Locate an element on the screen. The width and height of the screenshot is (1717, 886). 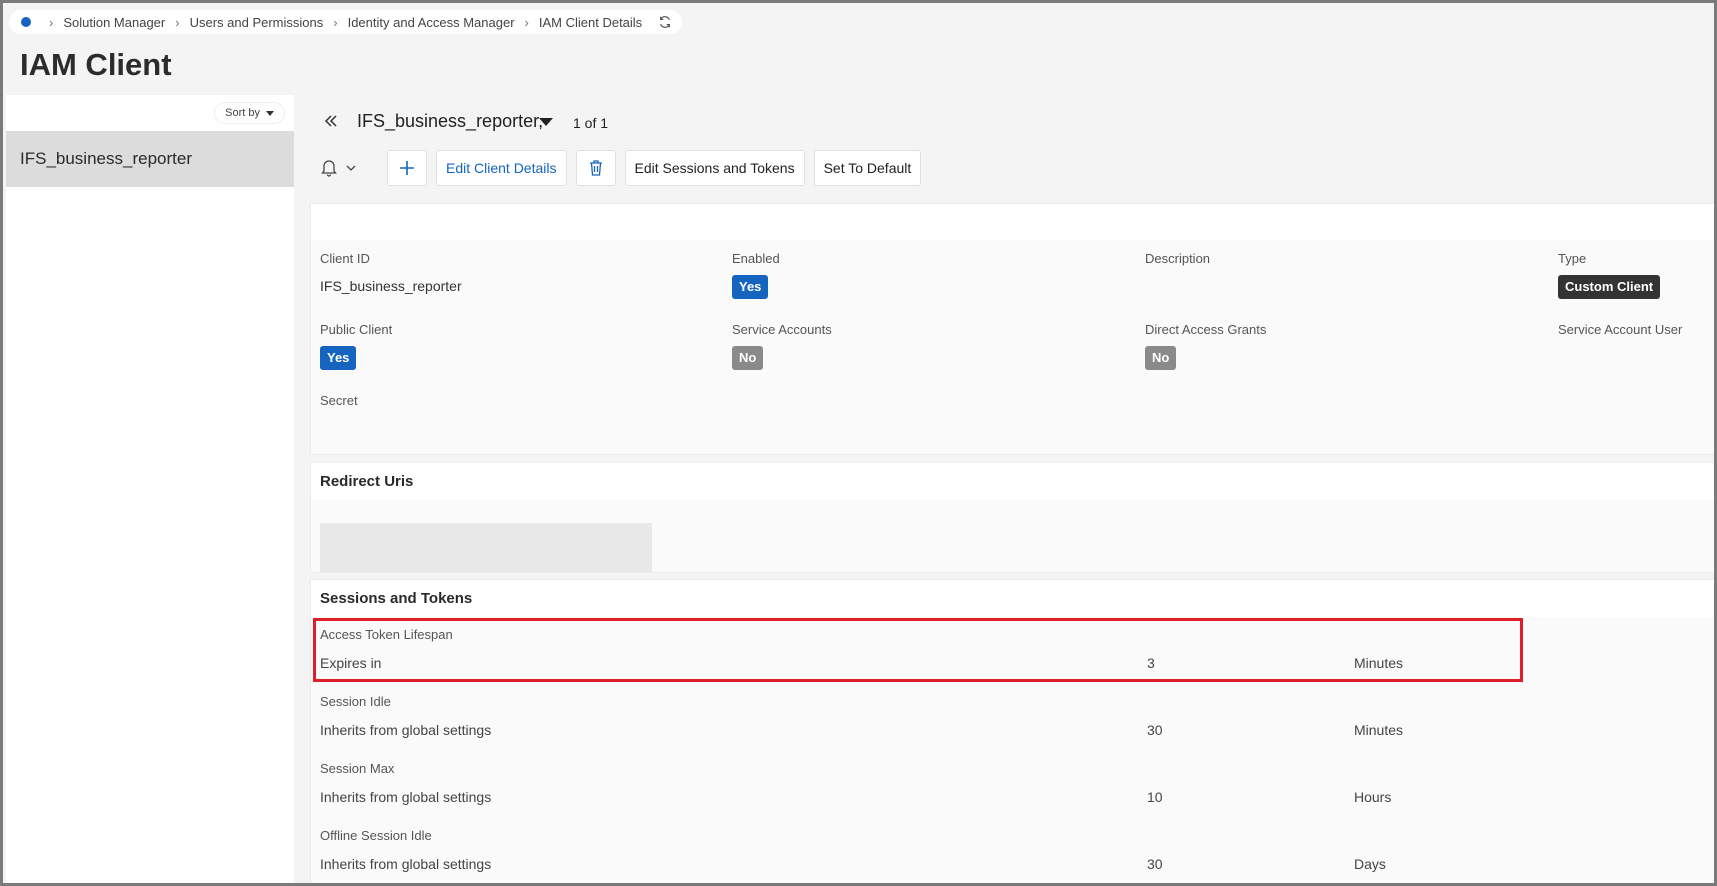
secret-label: Secret is located at coordinates (339, 400).